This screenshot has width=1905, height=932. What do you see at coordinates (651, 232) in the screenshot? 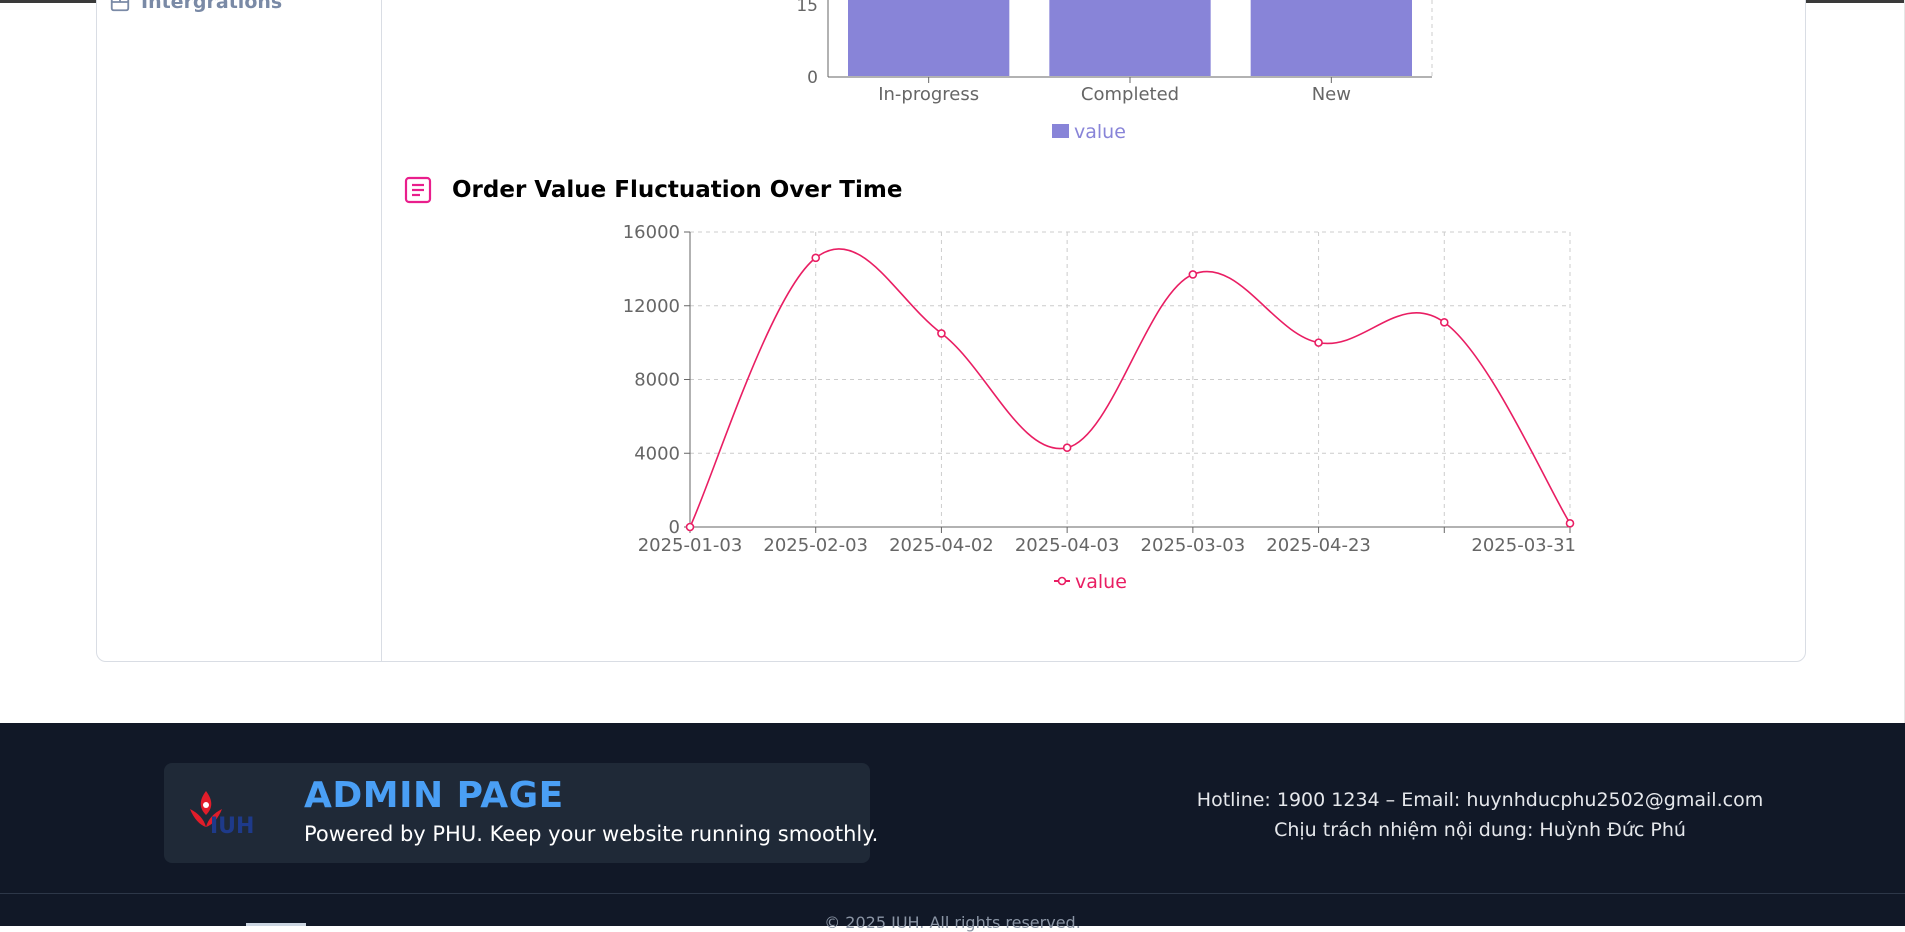
I see `y-tick-label: 16000` at bounding box center [651, 232].